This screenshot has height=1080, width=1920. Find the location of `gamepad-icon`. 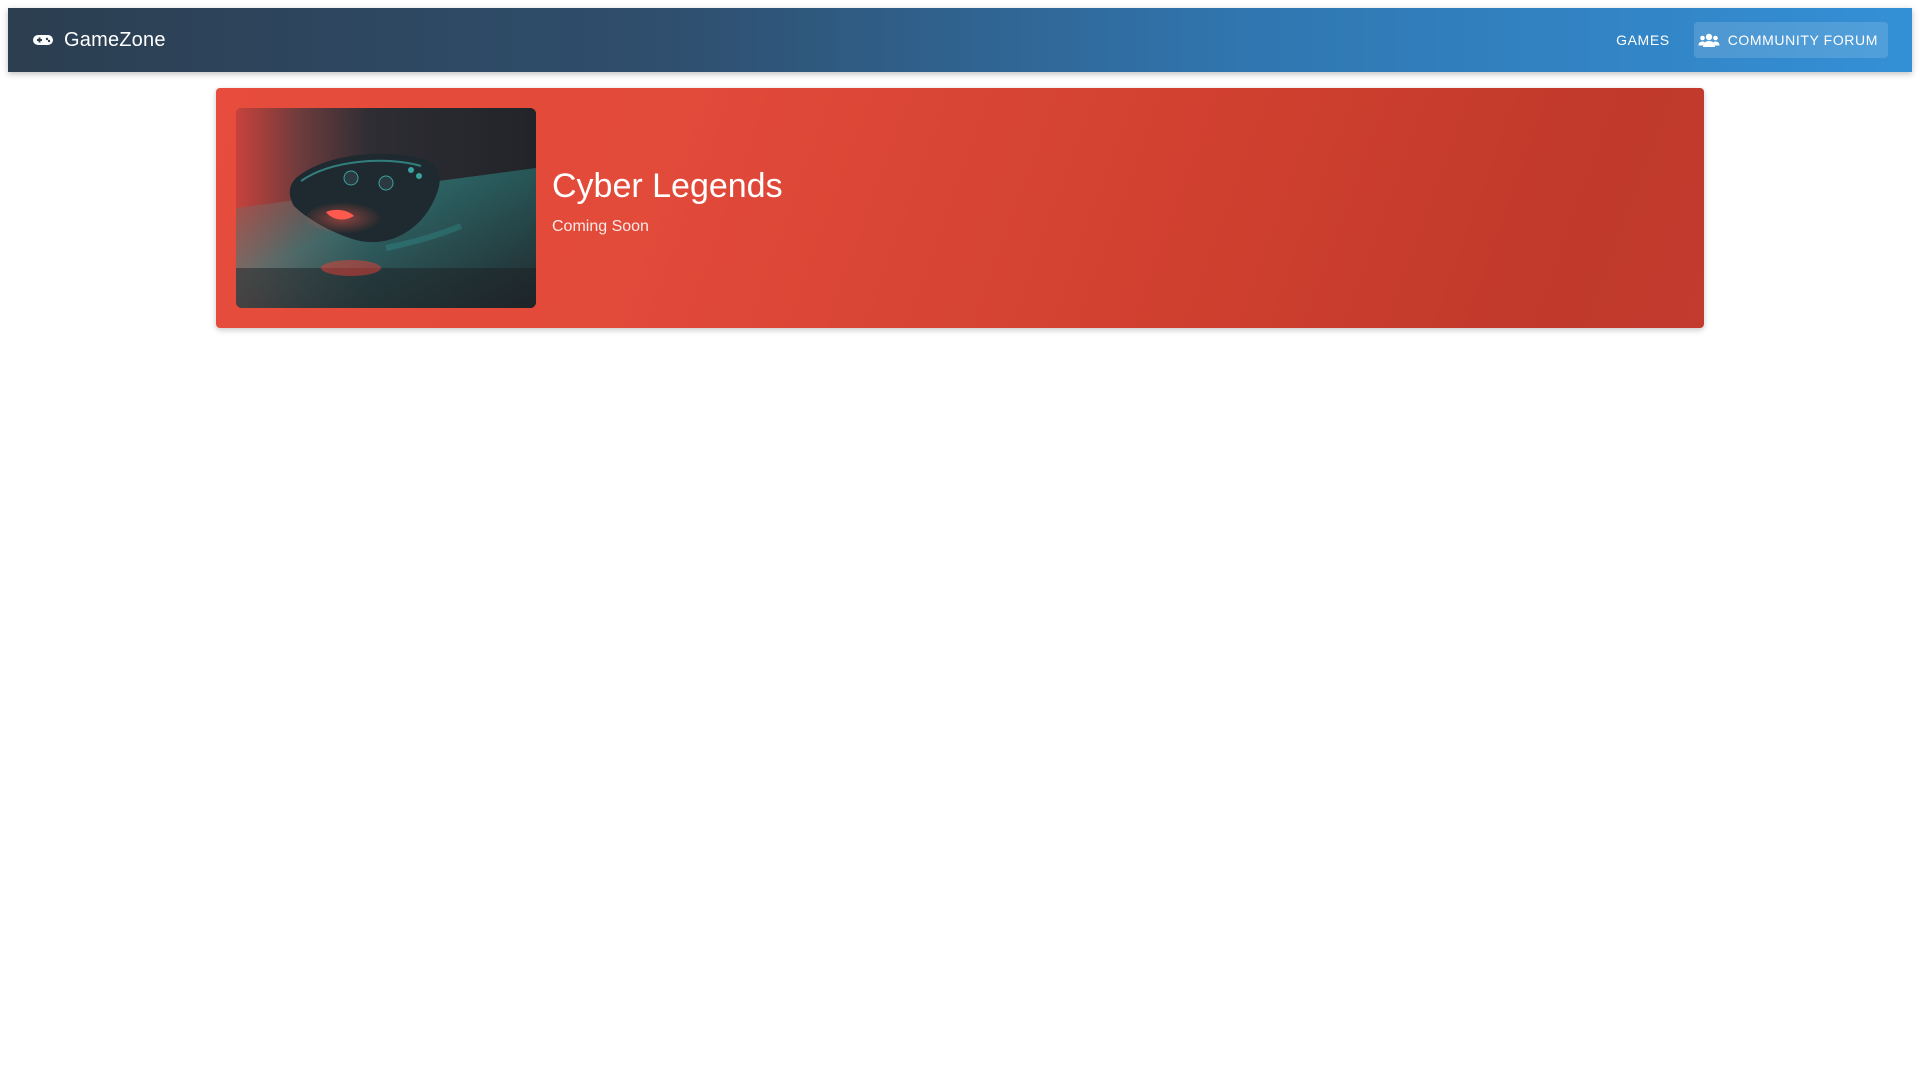

gamepad-icon is located at coordinates (43, 40).